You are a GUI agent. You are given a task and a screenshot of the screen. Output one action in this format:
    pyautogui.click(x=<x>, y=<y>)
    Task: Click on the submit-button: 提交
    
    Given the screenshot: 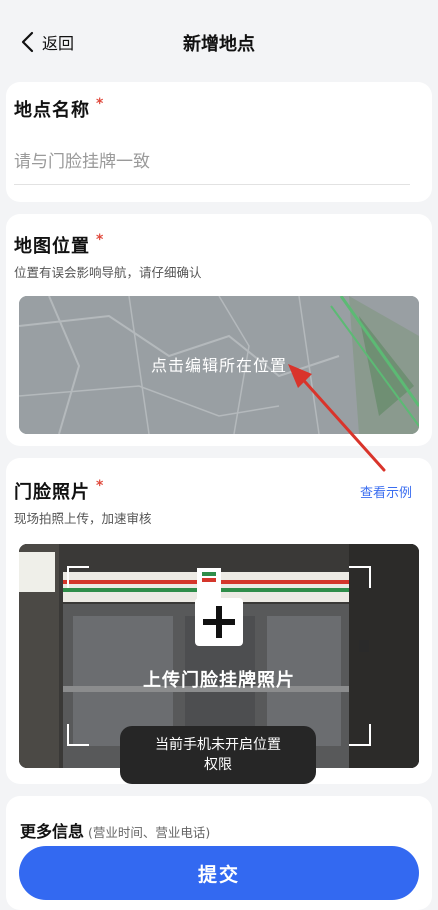 What is the action you would take?
    pyautogui.click(x=219, y=873)
    